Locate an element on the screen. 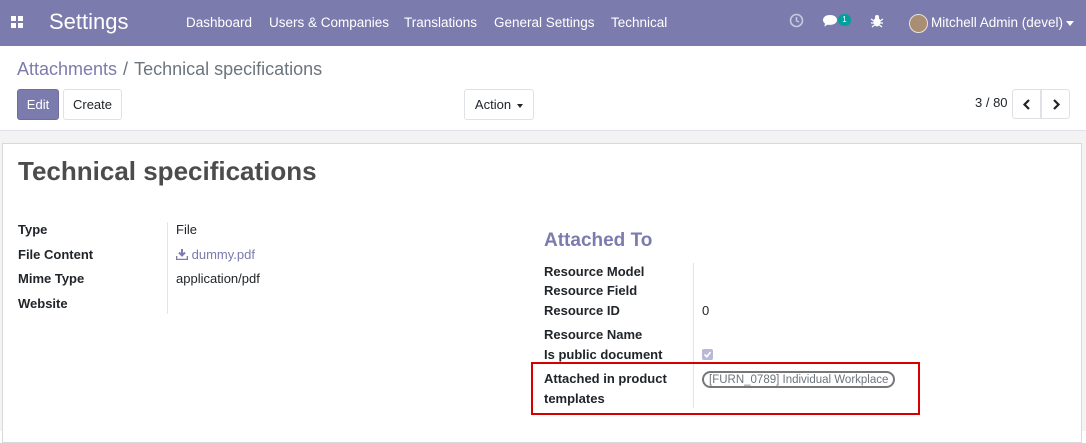 The width and height of the screenshot is (1086, 443). action-dropdown: Action is located at coordinates (499, 104).